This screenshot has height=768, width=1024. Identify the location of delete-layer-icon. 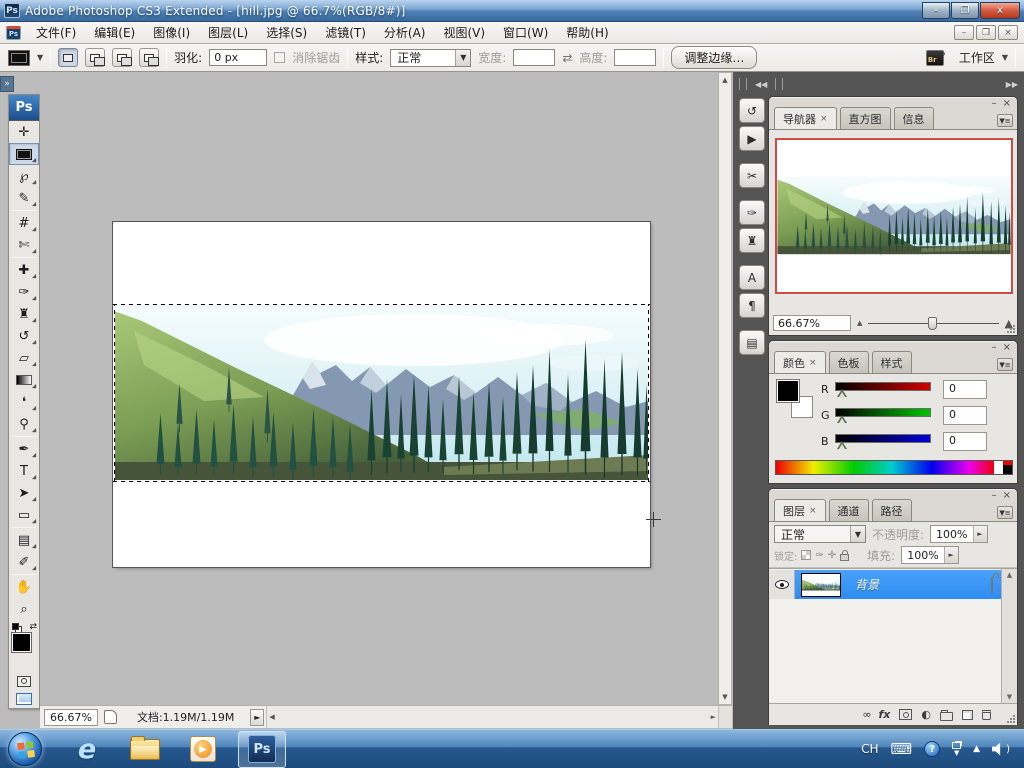
(986, 714).